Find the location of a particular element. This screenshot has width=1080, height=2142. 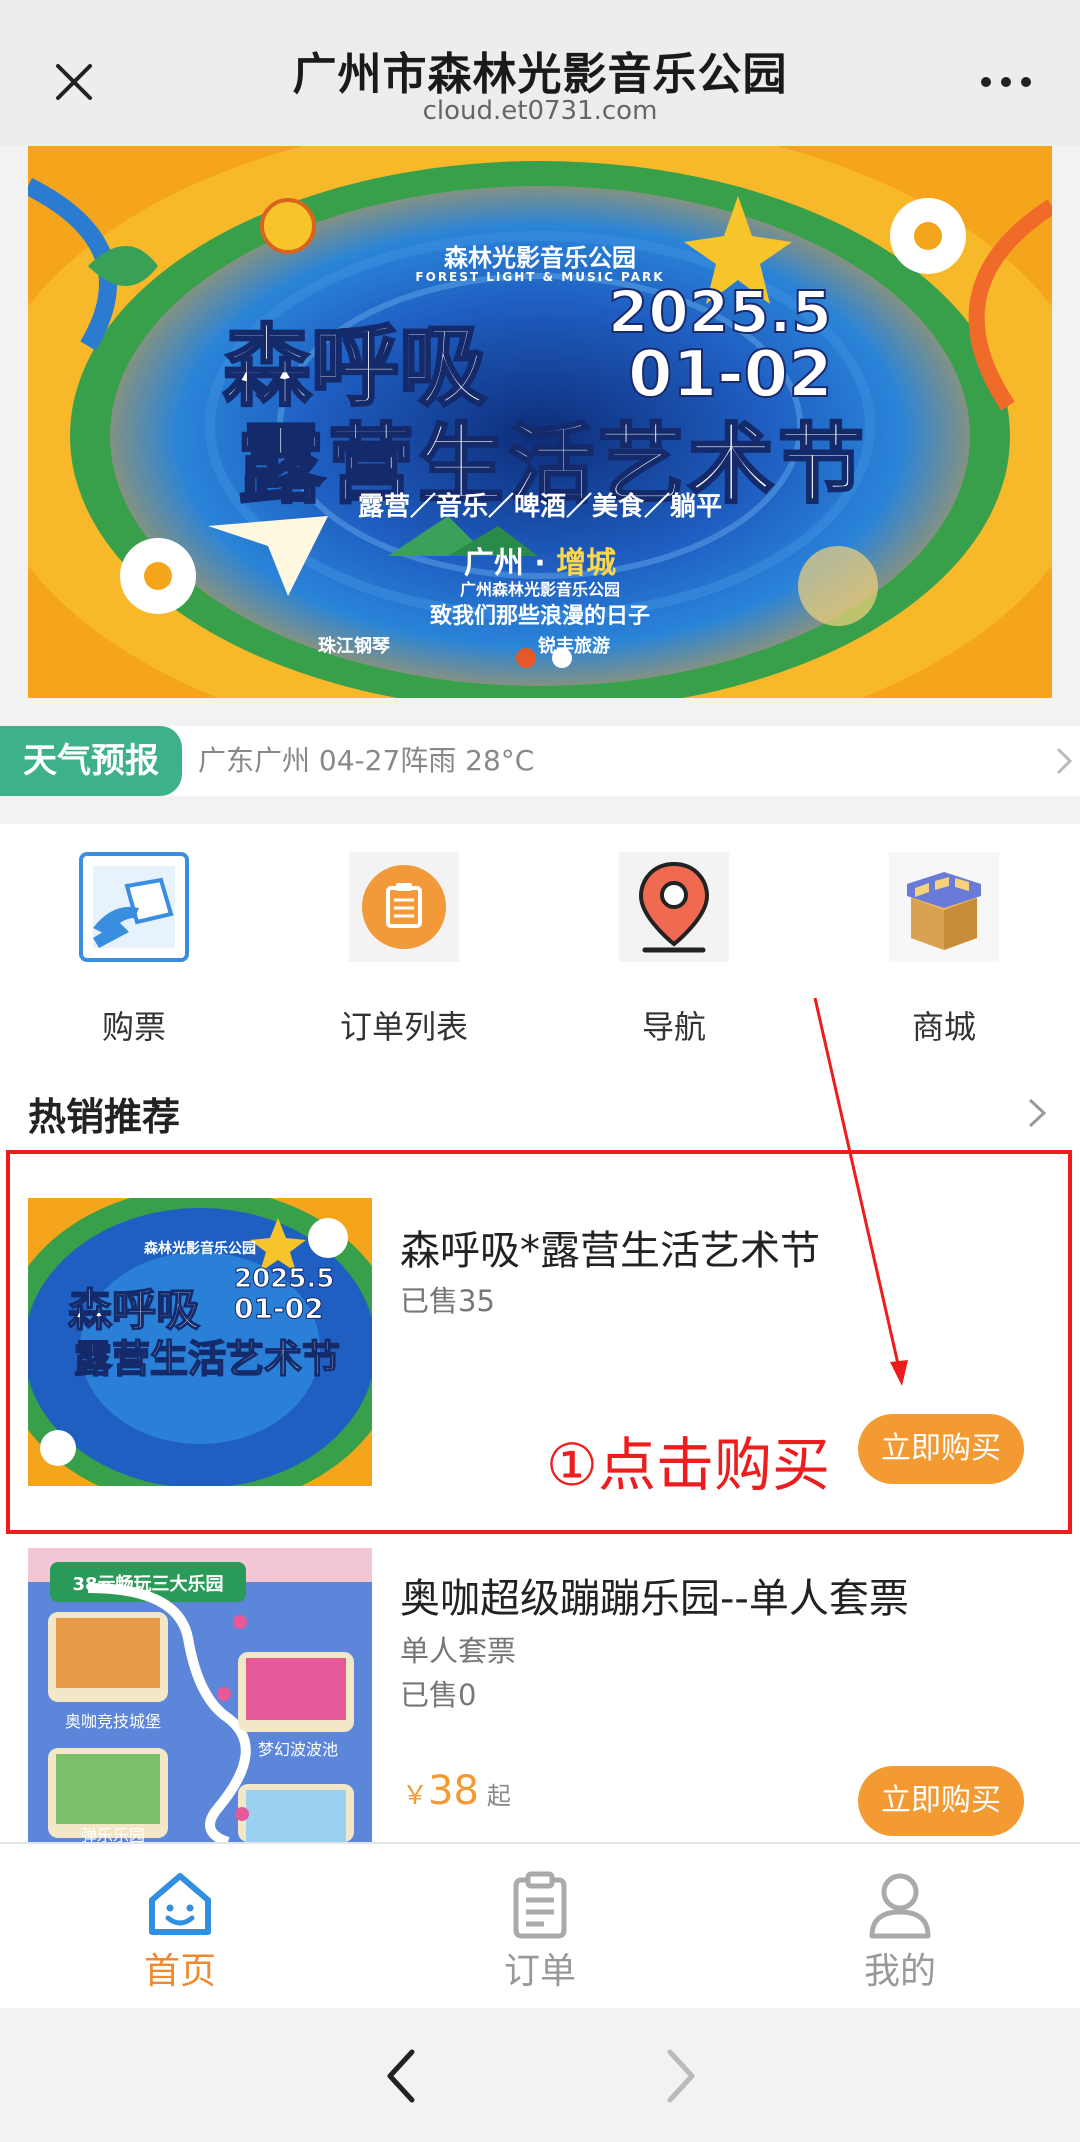

quicknav-order-list: 订单列表 is located at coordinates (404, 949).